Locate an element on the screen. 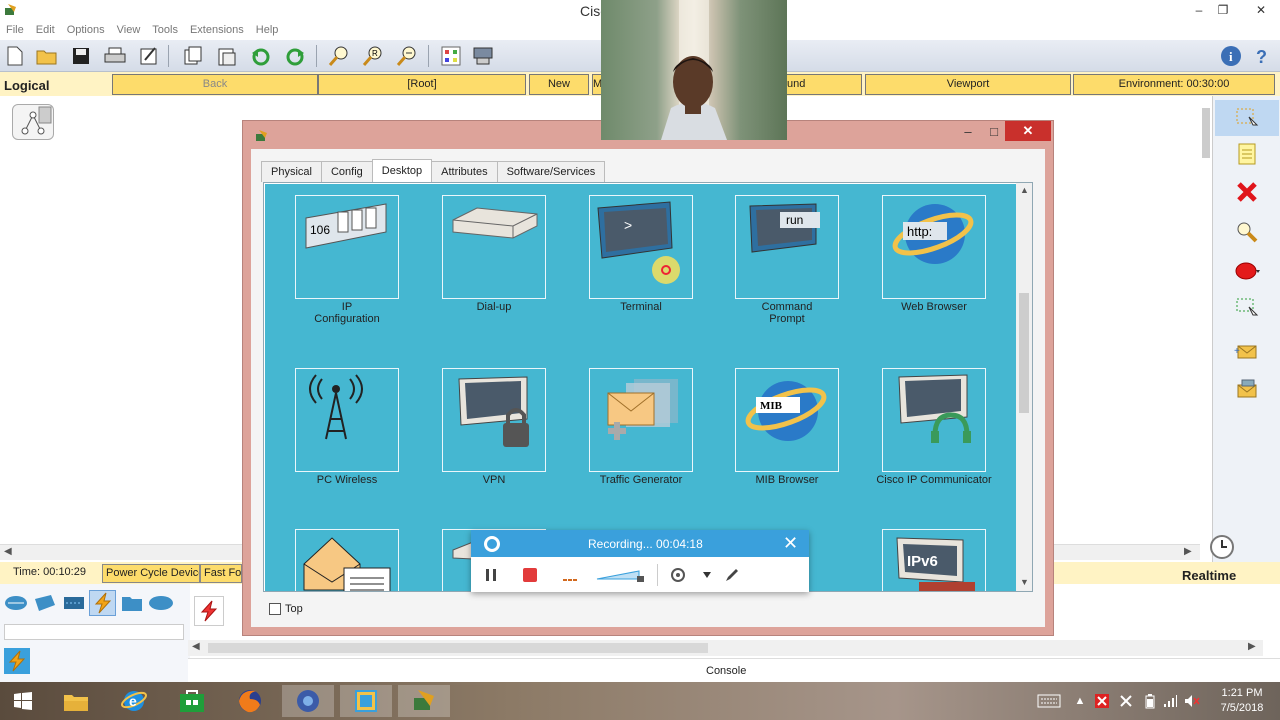 This screenshot has height=720, width=1280. palette-icon is located at coordinates (451, 56).